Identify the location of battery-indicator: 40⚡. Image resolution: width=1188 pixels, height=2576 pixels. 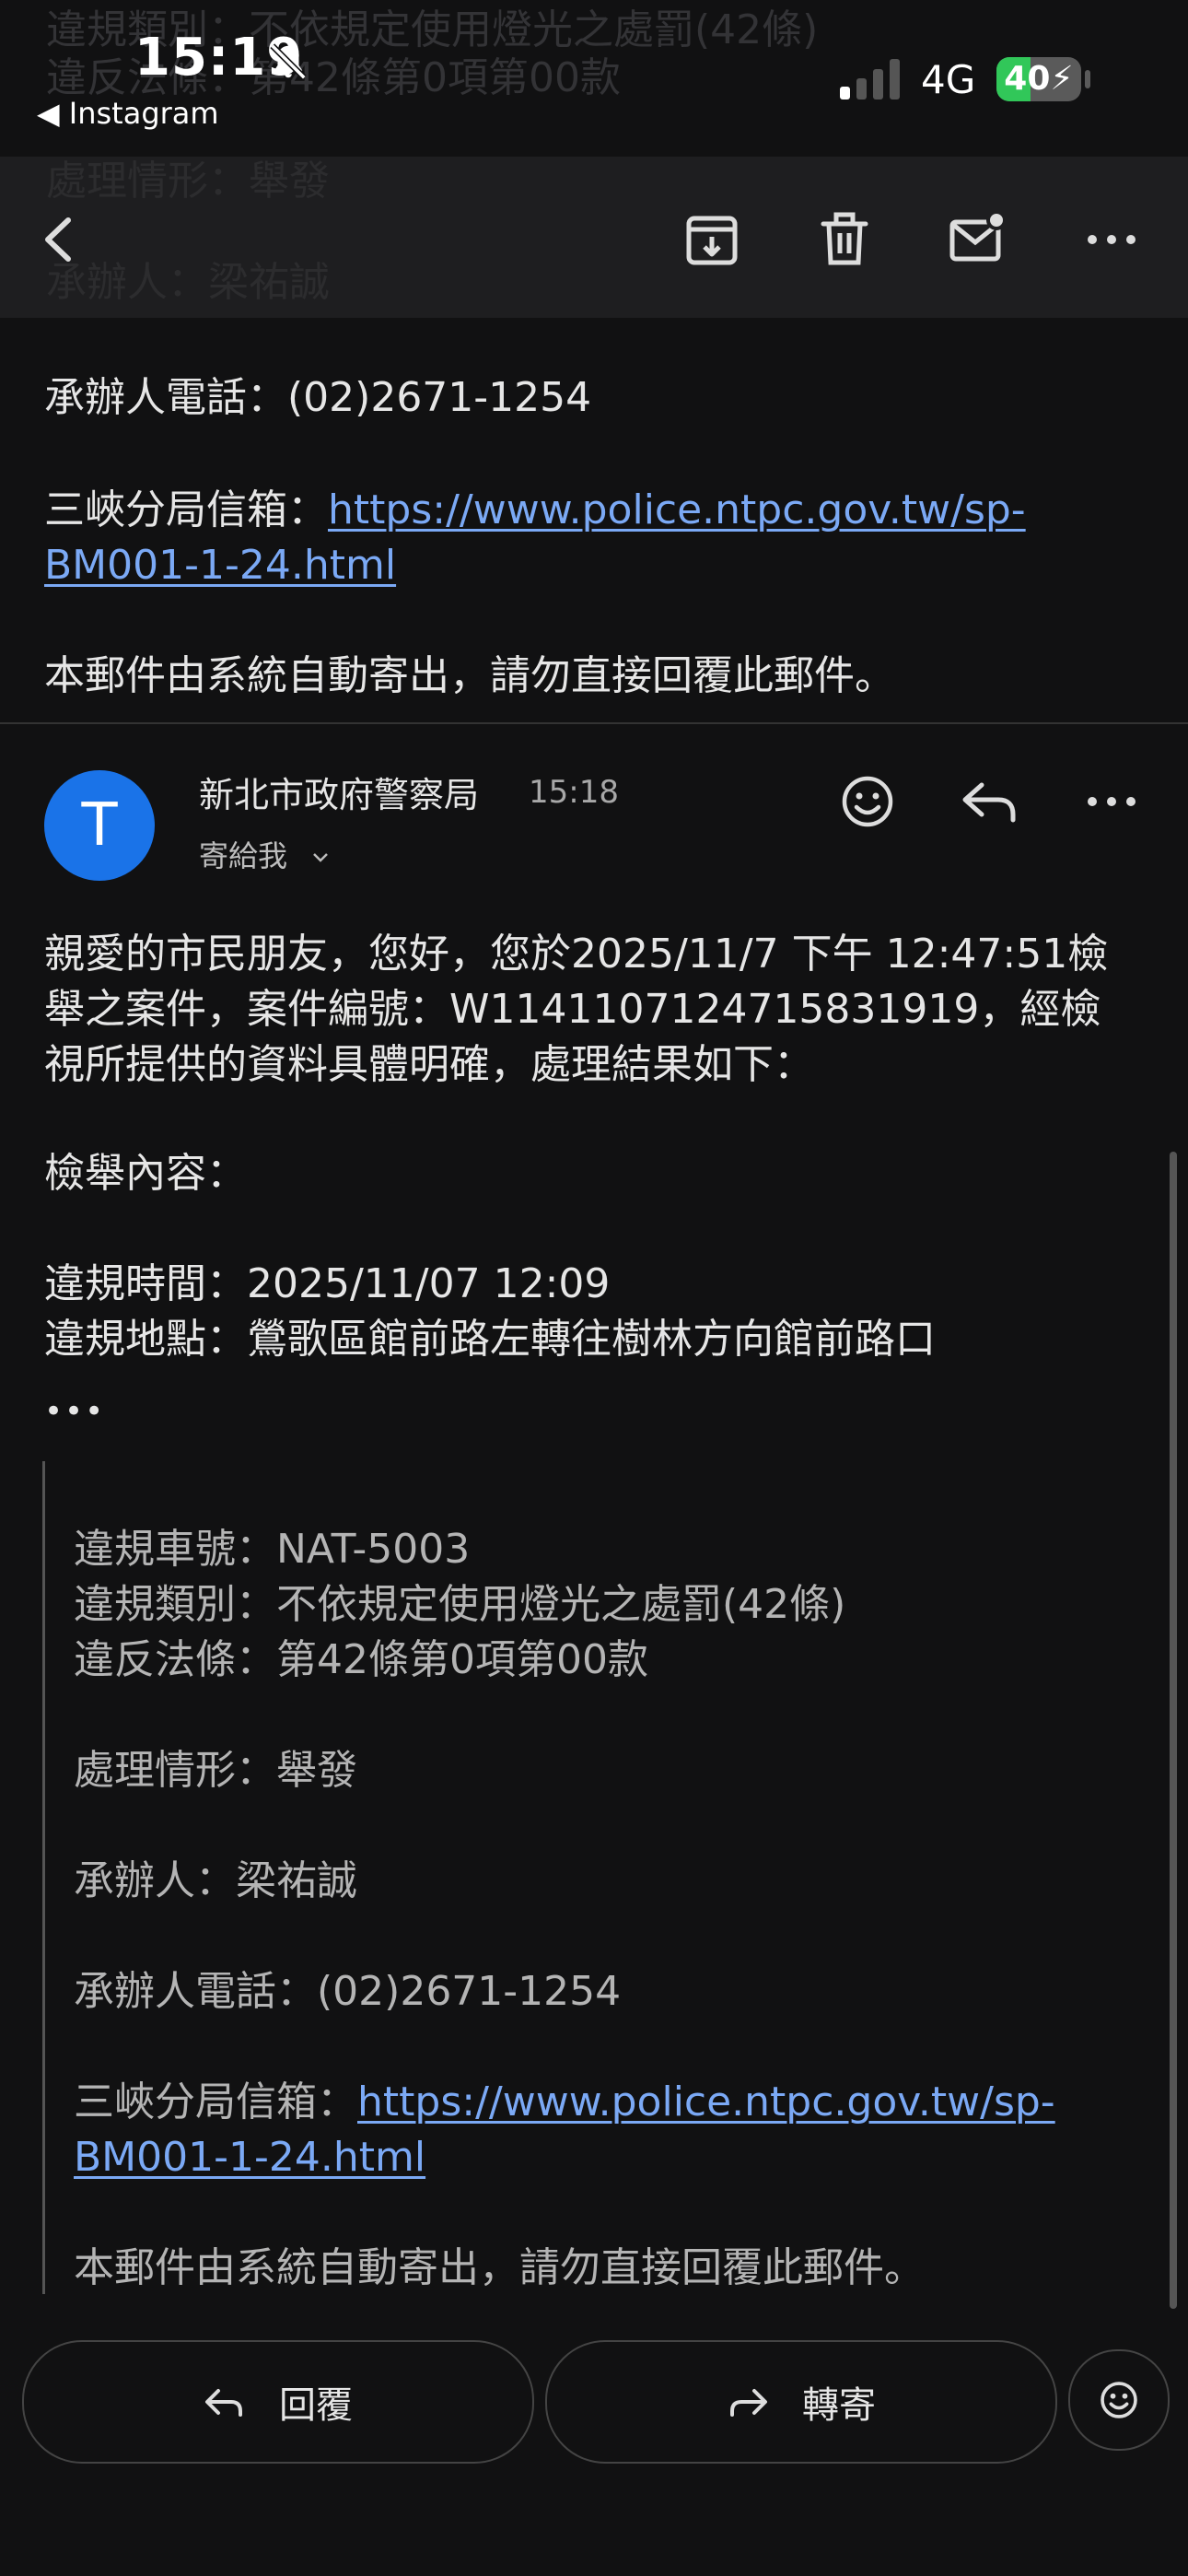
(1038, 79).